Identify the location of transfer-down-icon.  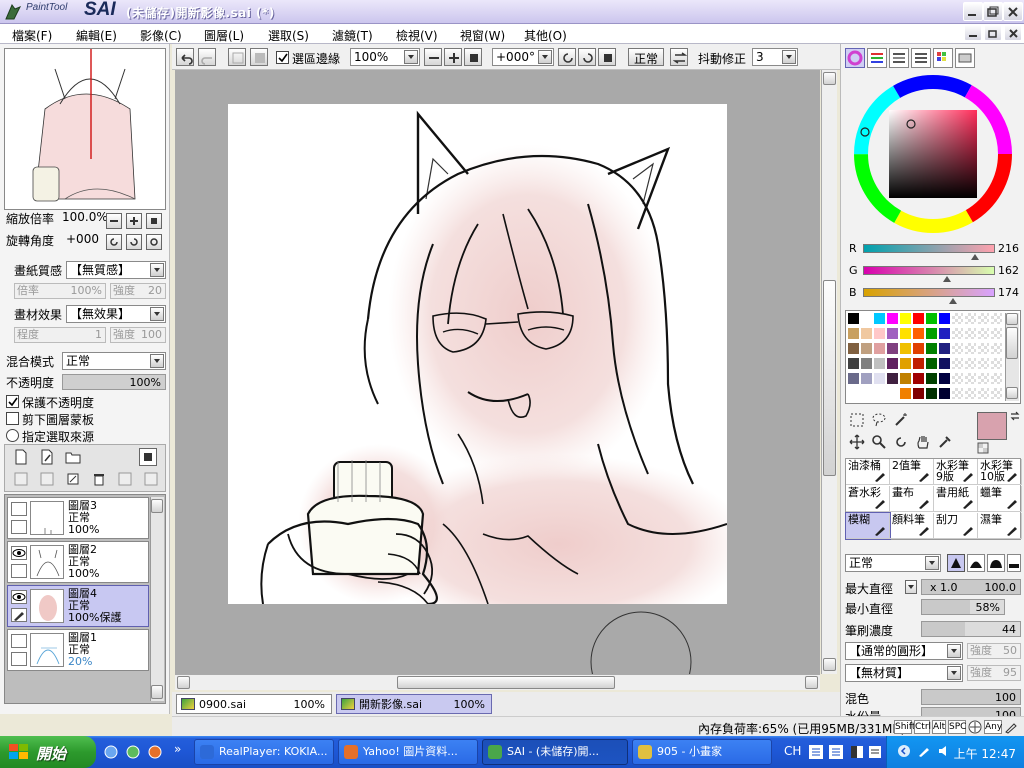
(21, 479).